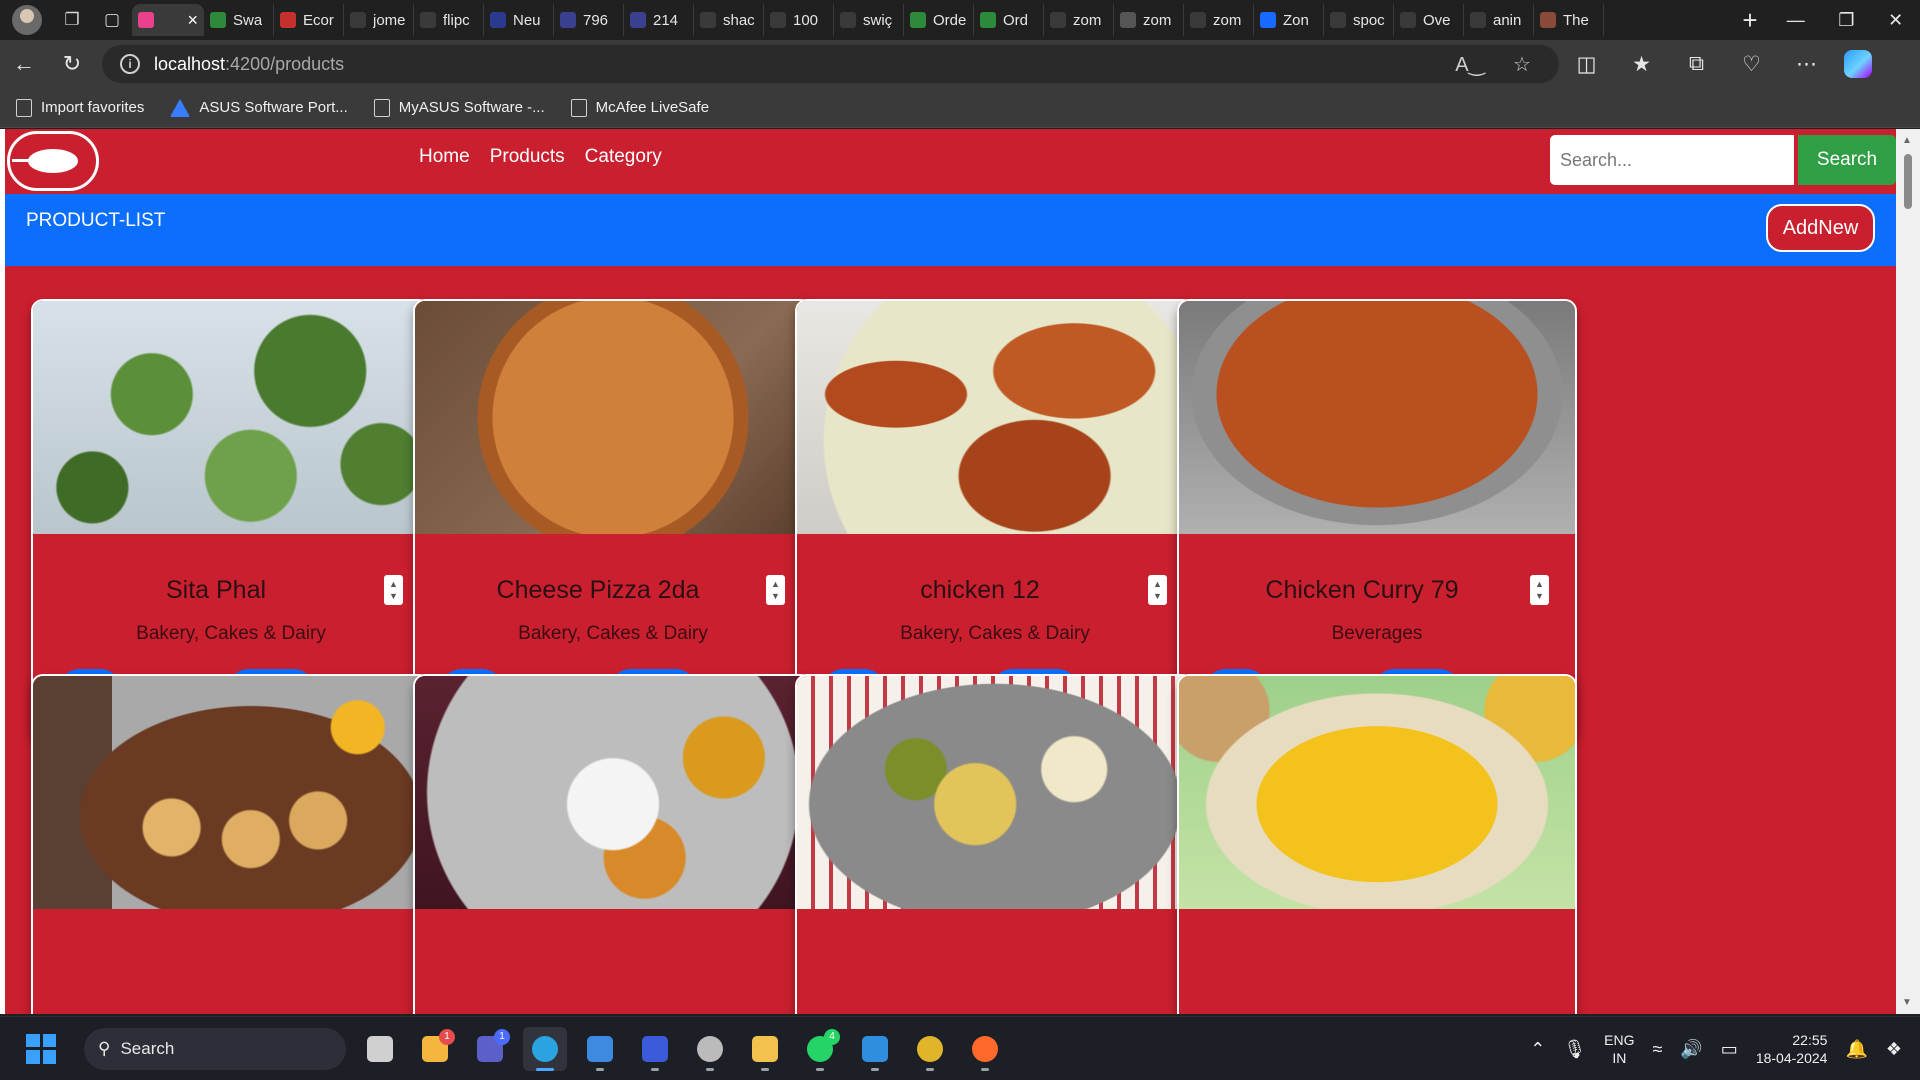 This screenshot has height=1080, width=1920. What do you see at coordinates (589, 20) in the screenshot?
I see `browser-tab: 796` at bounding box center [589, 20].